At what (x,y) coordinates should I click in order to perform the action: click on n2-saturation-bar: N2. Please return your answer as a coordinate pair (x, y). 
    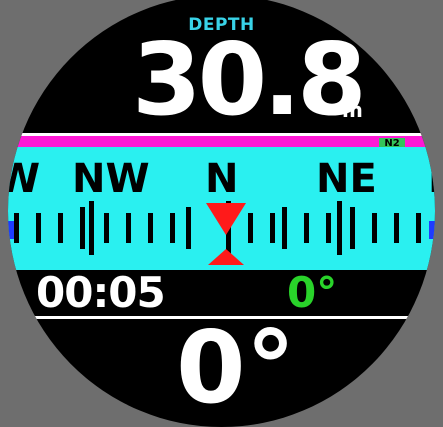
    Looking at the image, I should click on (221, 141).